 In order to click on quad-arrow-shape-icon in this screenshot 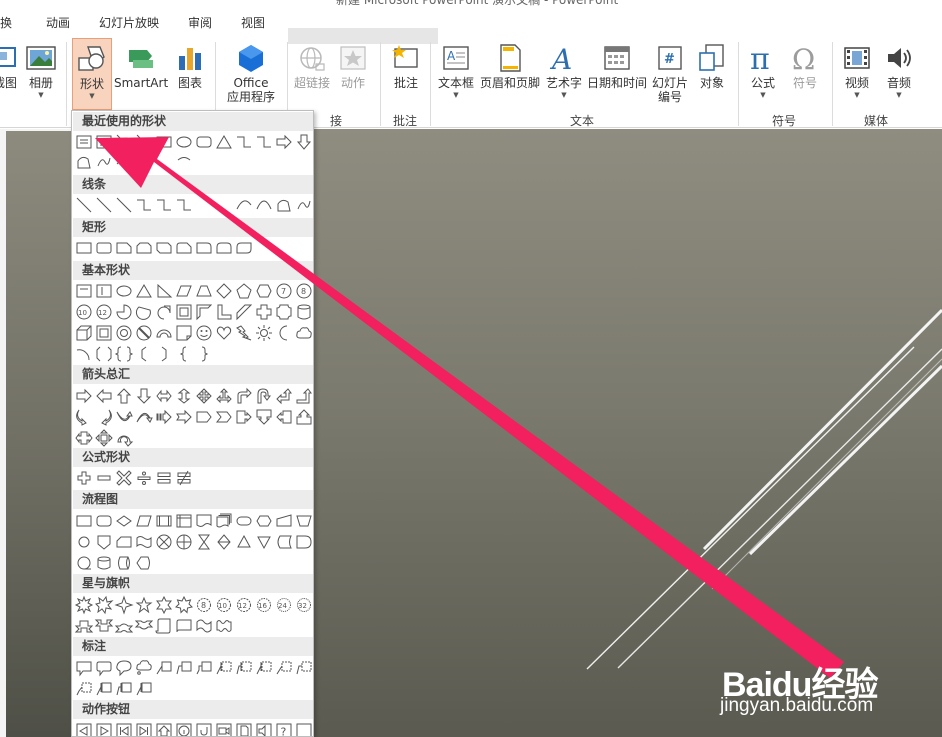, I will do `click(204, 396)`.